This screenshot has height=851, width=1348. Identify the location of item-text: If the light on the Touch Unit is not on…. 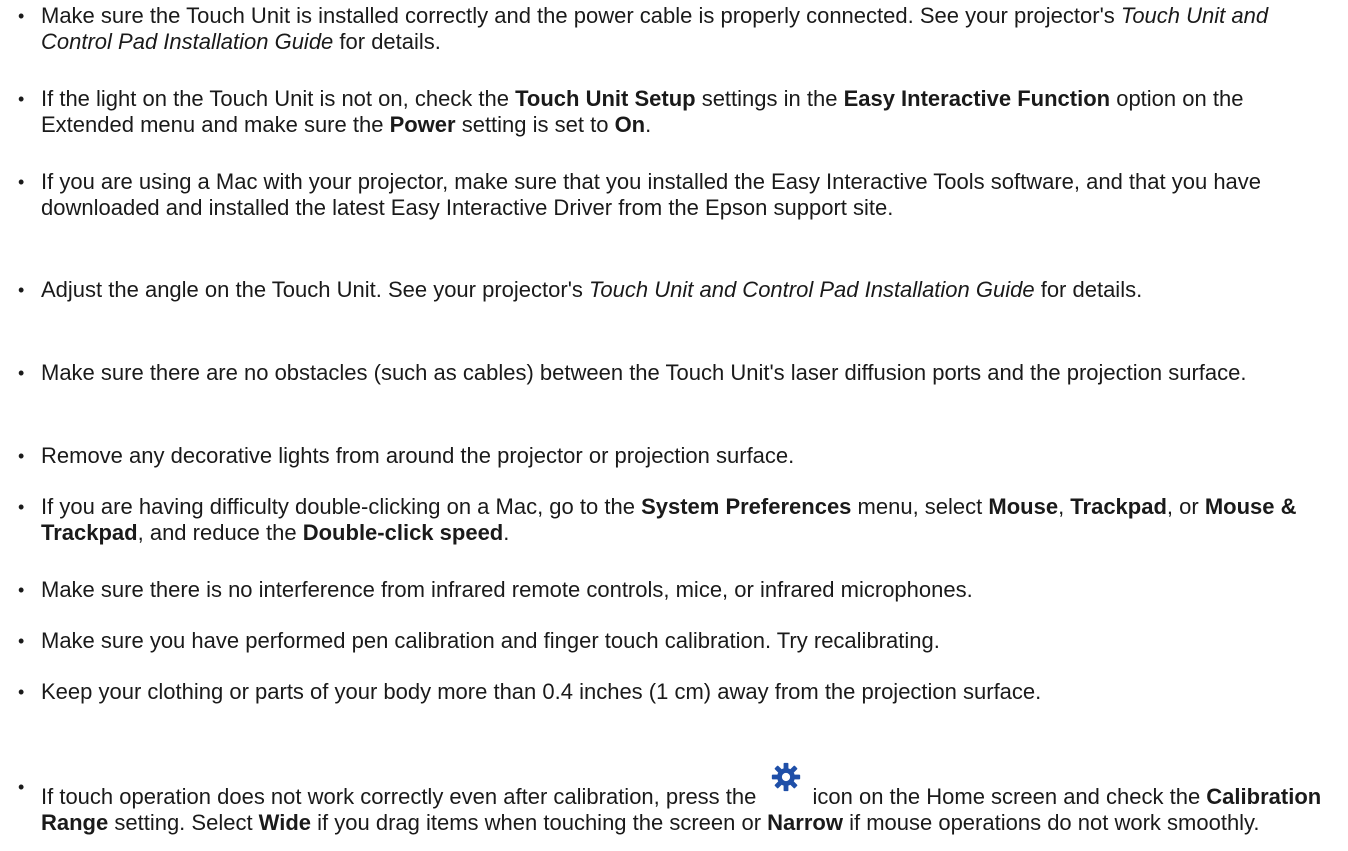
(278, 98).